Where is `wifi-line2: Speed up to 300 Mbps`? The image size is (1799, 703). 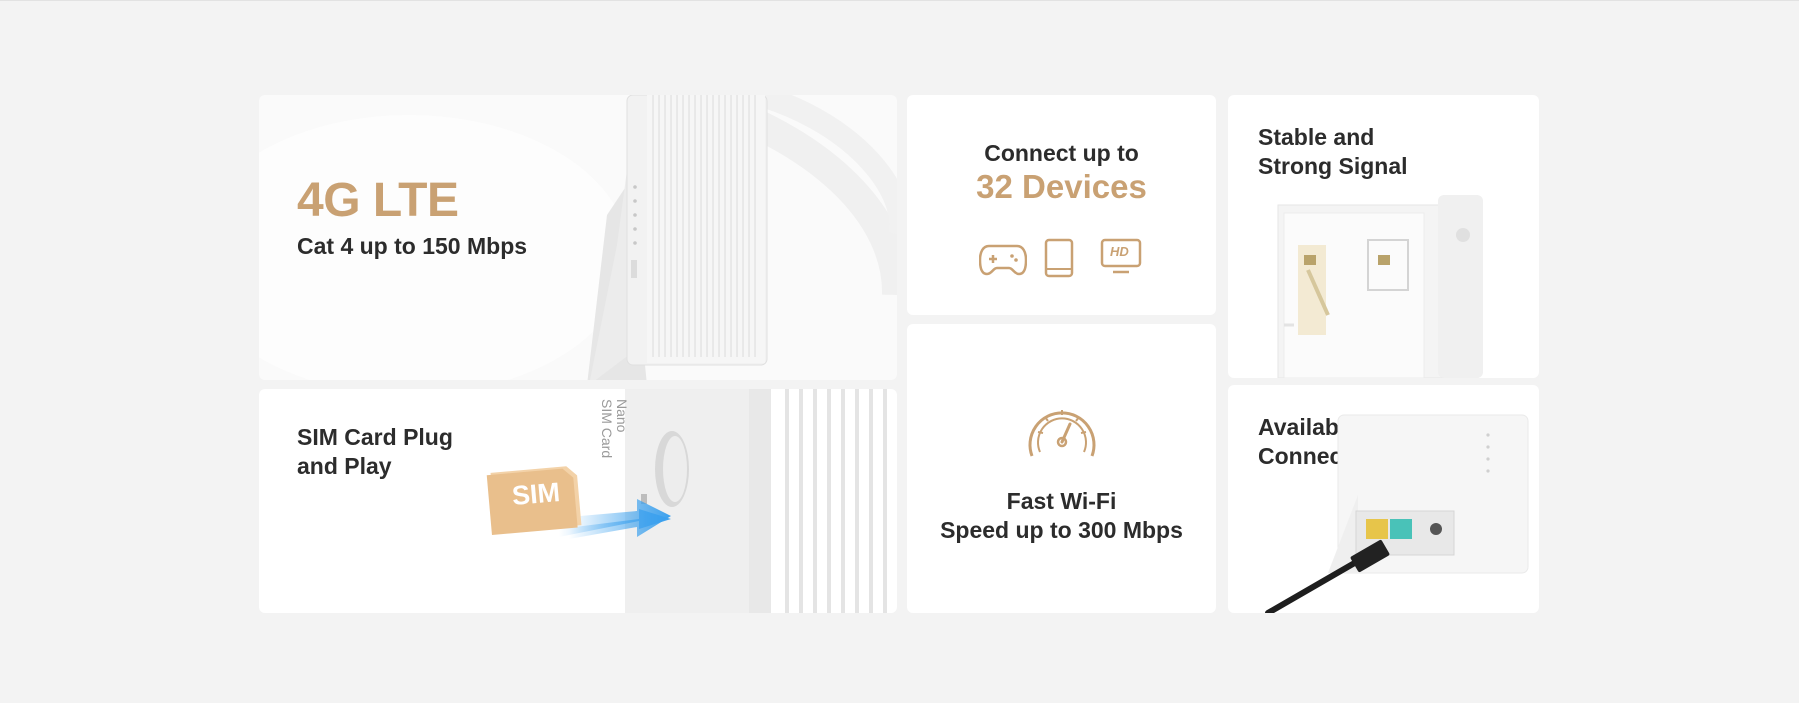
wifi-line2: Speed up to 300 Mbps is located at coordinates (1061, 530).